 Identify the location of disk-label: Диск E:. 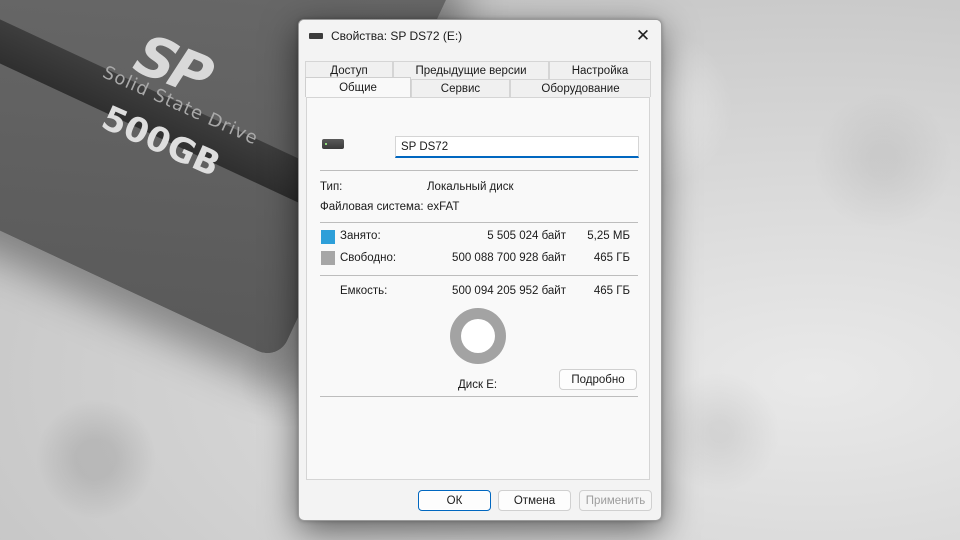
(478, 385).